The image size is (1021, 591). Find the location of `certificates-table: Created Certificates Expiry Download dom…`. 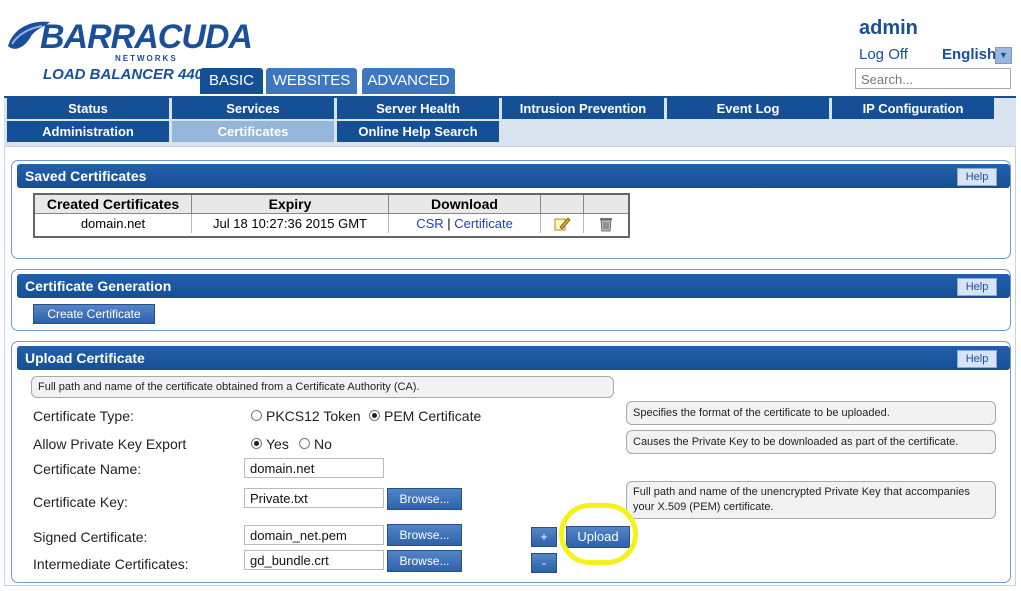

certificates-table: Created Certificates Expiry Download dom… is located at coordinates (331, 215).